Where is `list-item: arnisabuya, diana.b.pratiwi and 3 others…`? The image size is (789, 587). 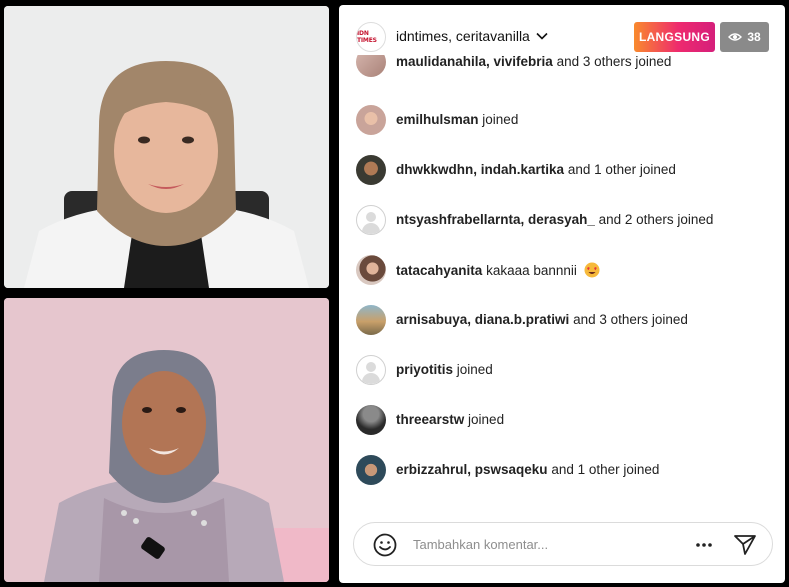
list-item: arnisabuya, diana.b.pratiwi and 3 others… is located at coordinates (562, 325).